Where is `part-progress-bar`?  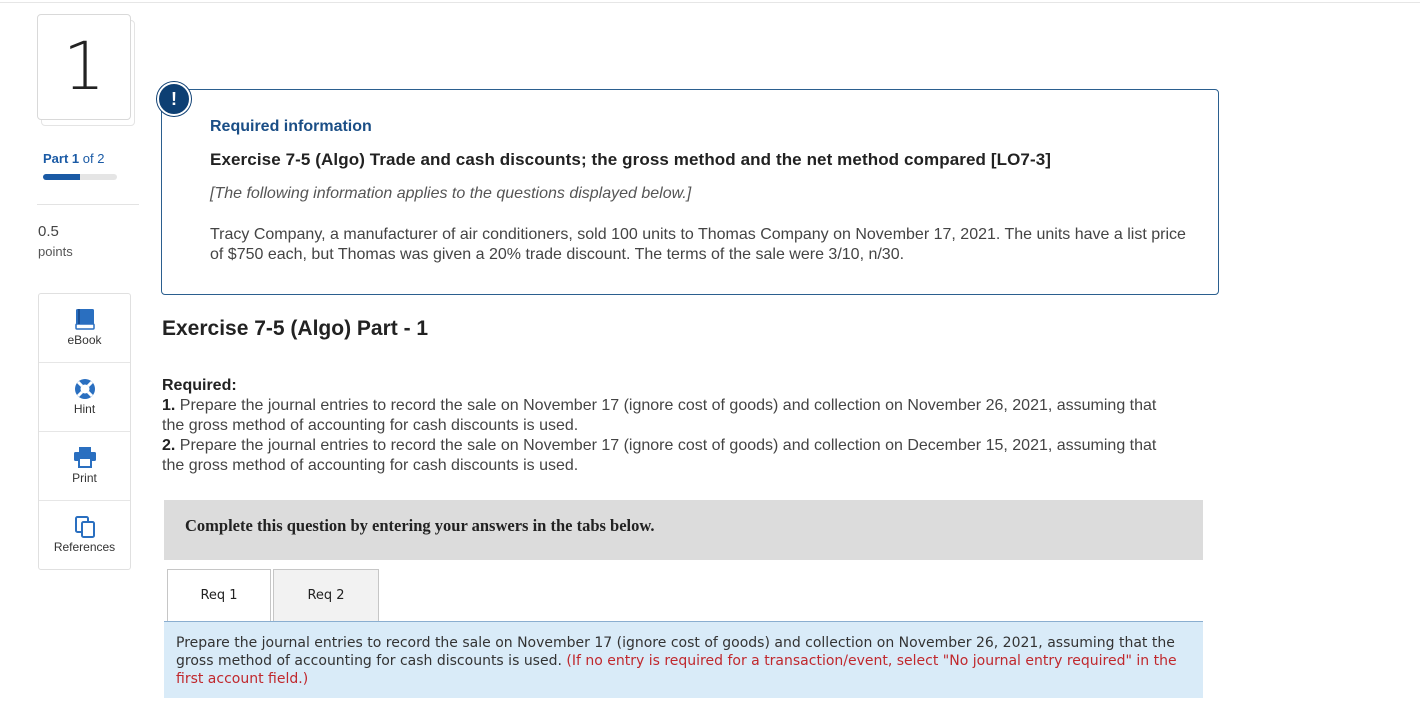
part-progress-bar is located at coordinates (80, 177).